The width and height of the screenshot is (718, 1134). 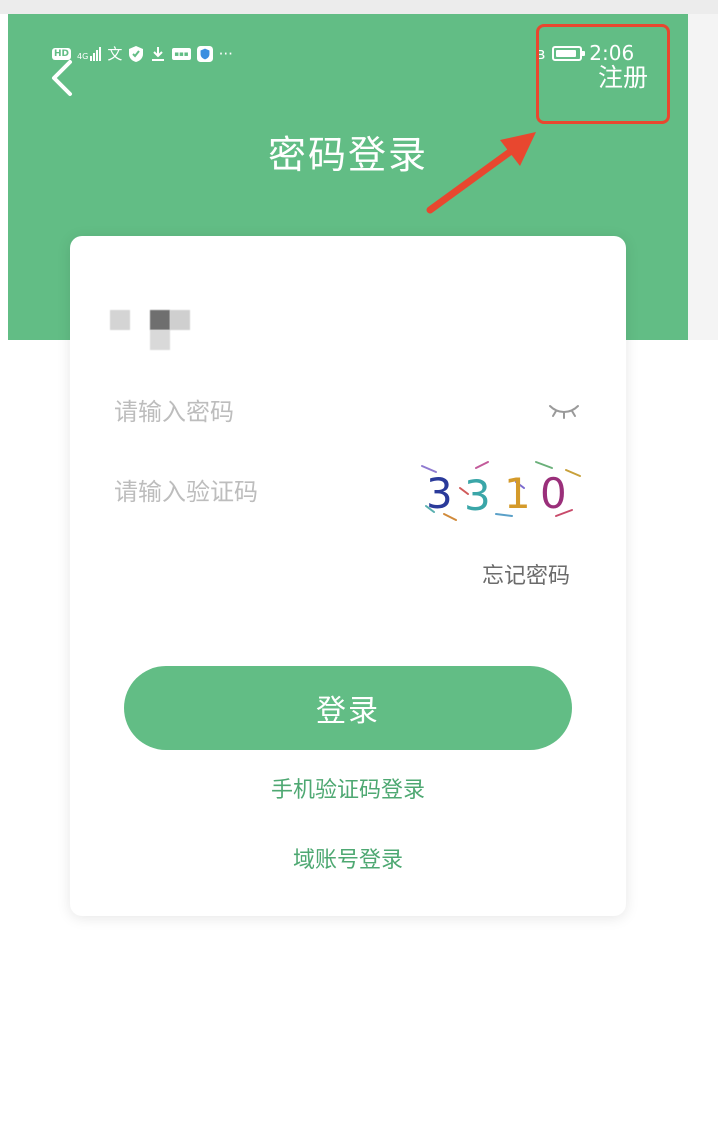 I want to click on security-shield-icon, so click(x=204, y=54).